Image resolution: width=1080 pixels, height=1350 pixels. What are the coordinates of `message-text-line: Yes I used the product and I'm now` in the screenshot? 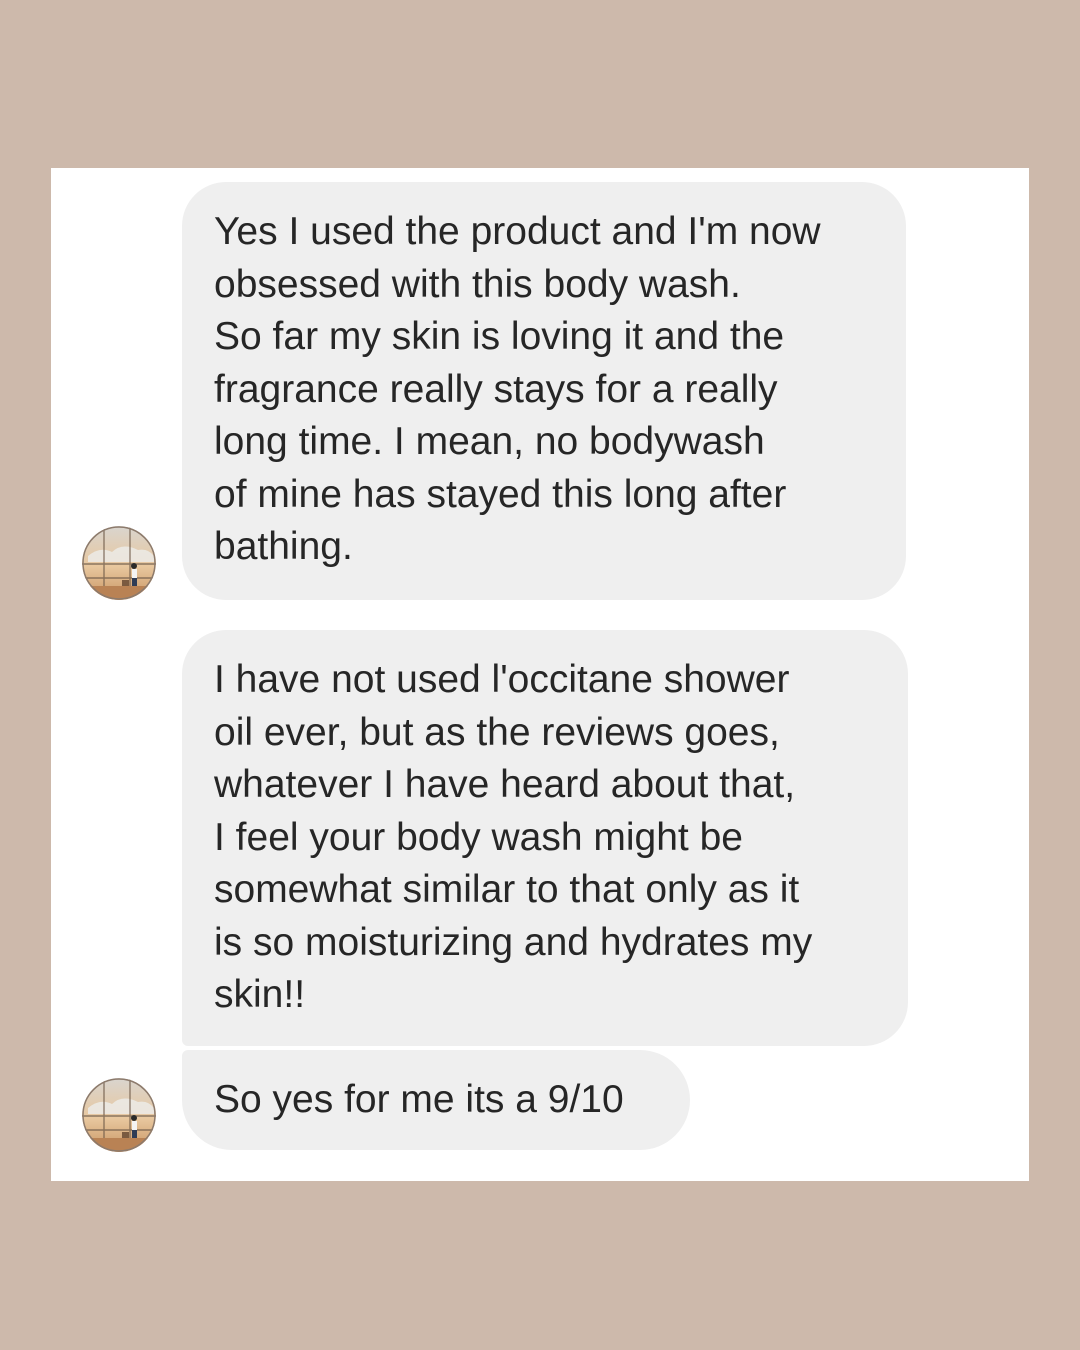 It's located at (517, 231).